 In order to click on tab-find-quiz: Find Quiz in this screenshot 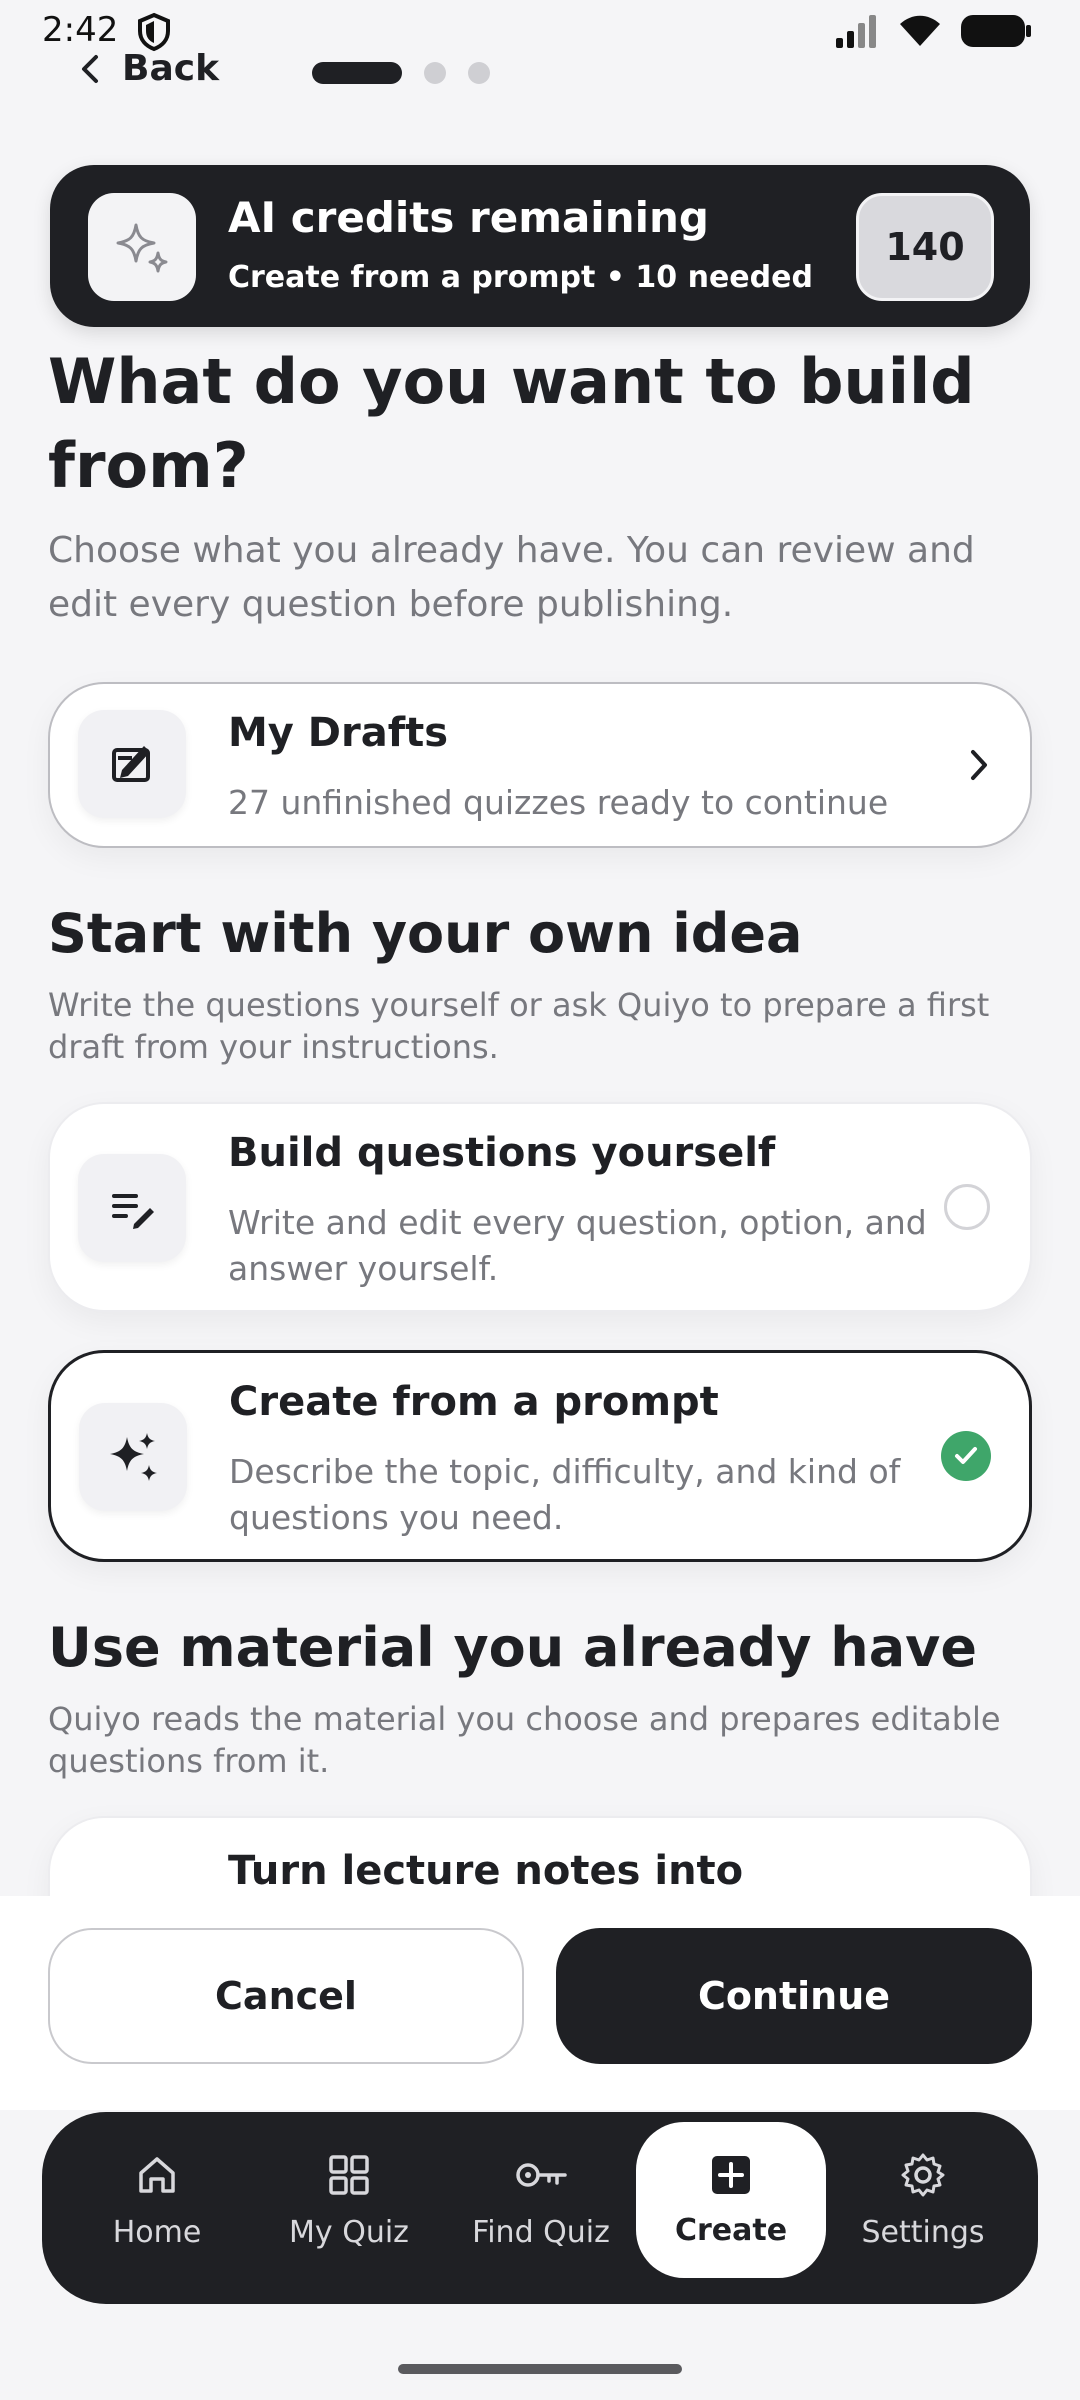, I will do `click(541, 2200)`.